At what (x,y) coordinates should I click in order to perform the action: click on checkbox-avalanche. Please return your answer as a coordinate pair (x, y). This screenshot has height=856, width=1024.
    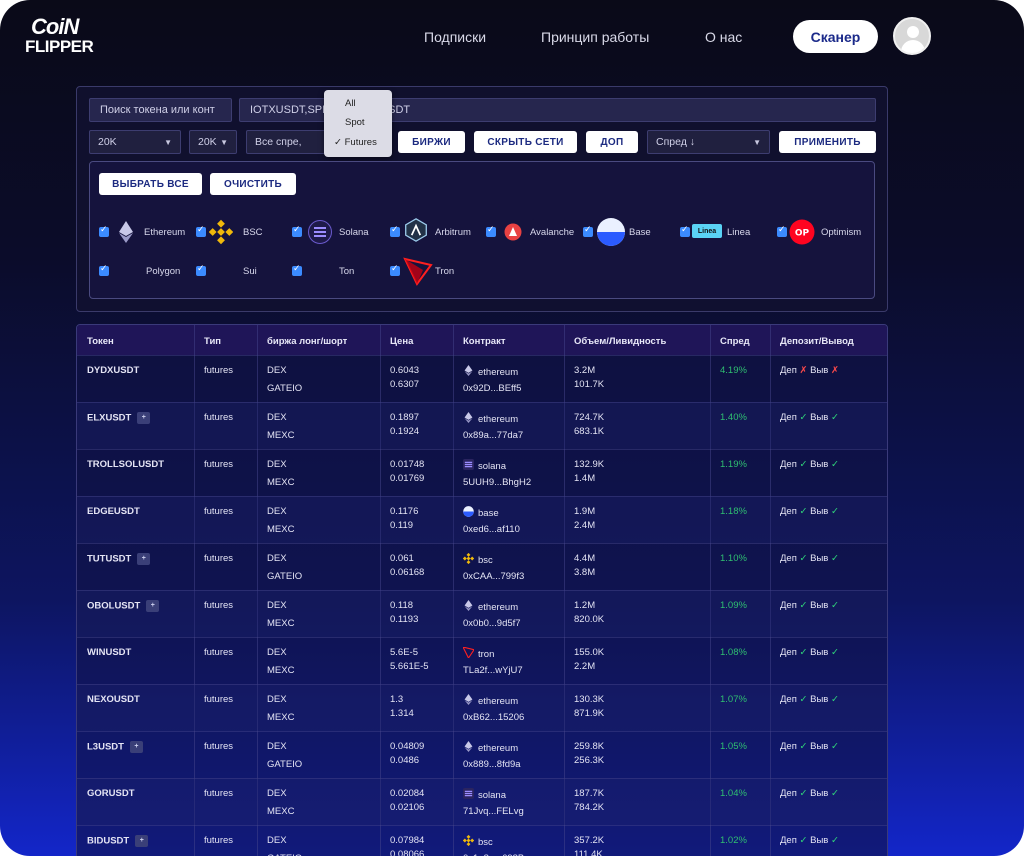
    Looking at the image, I should click on (491, 230).